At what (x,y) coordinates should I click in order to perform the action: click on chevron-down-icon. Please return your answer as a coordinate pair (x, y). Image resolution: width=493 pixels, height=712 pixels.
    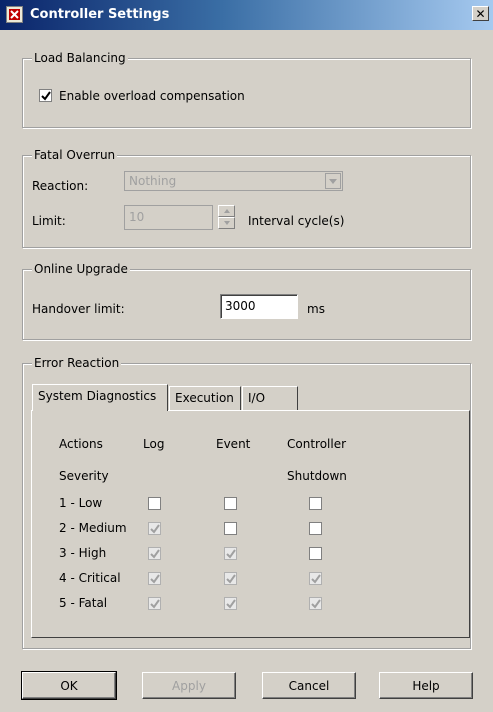
    Looking at the image, I should click on (333, 181).